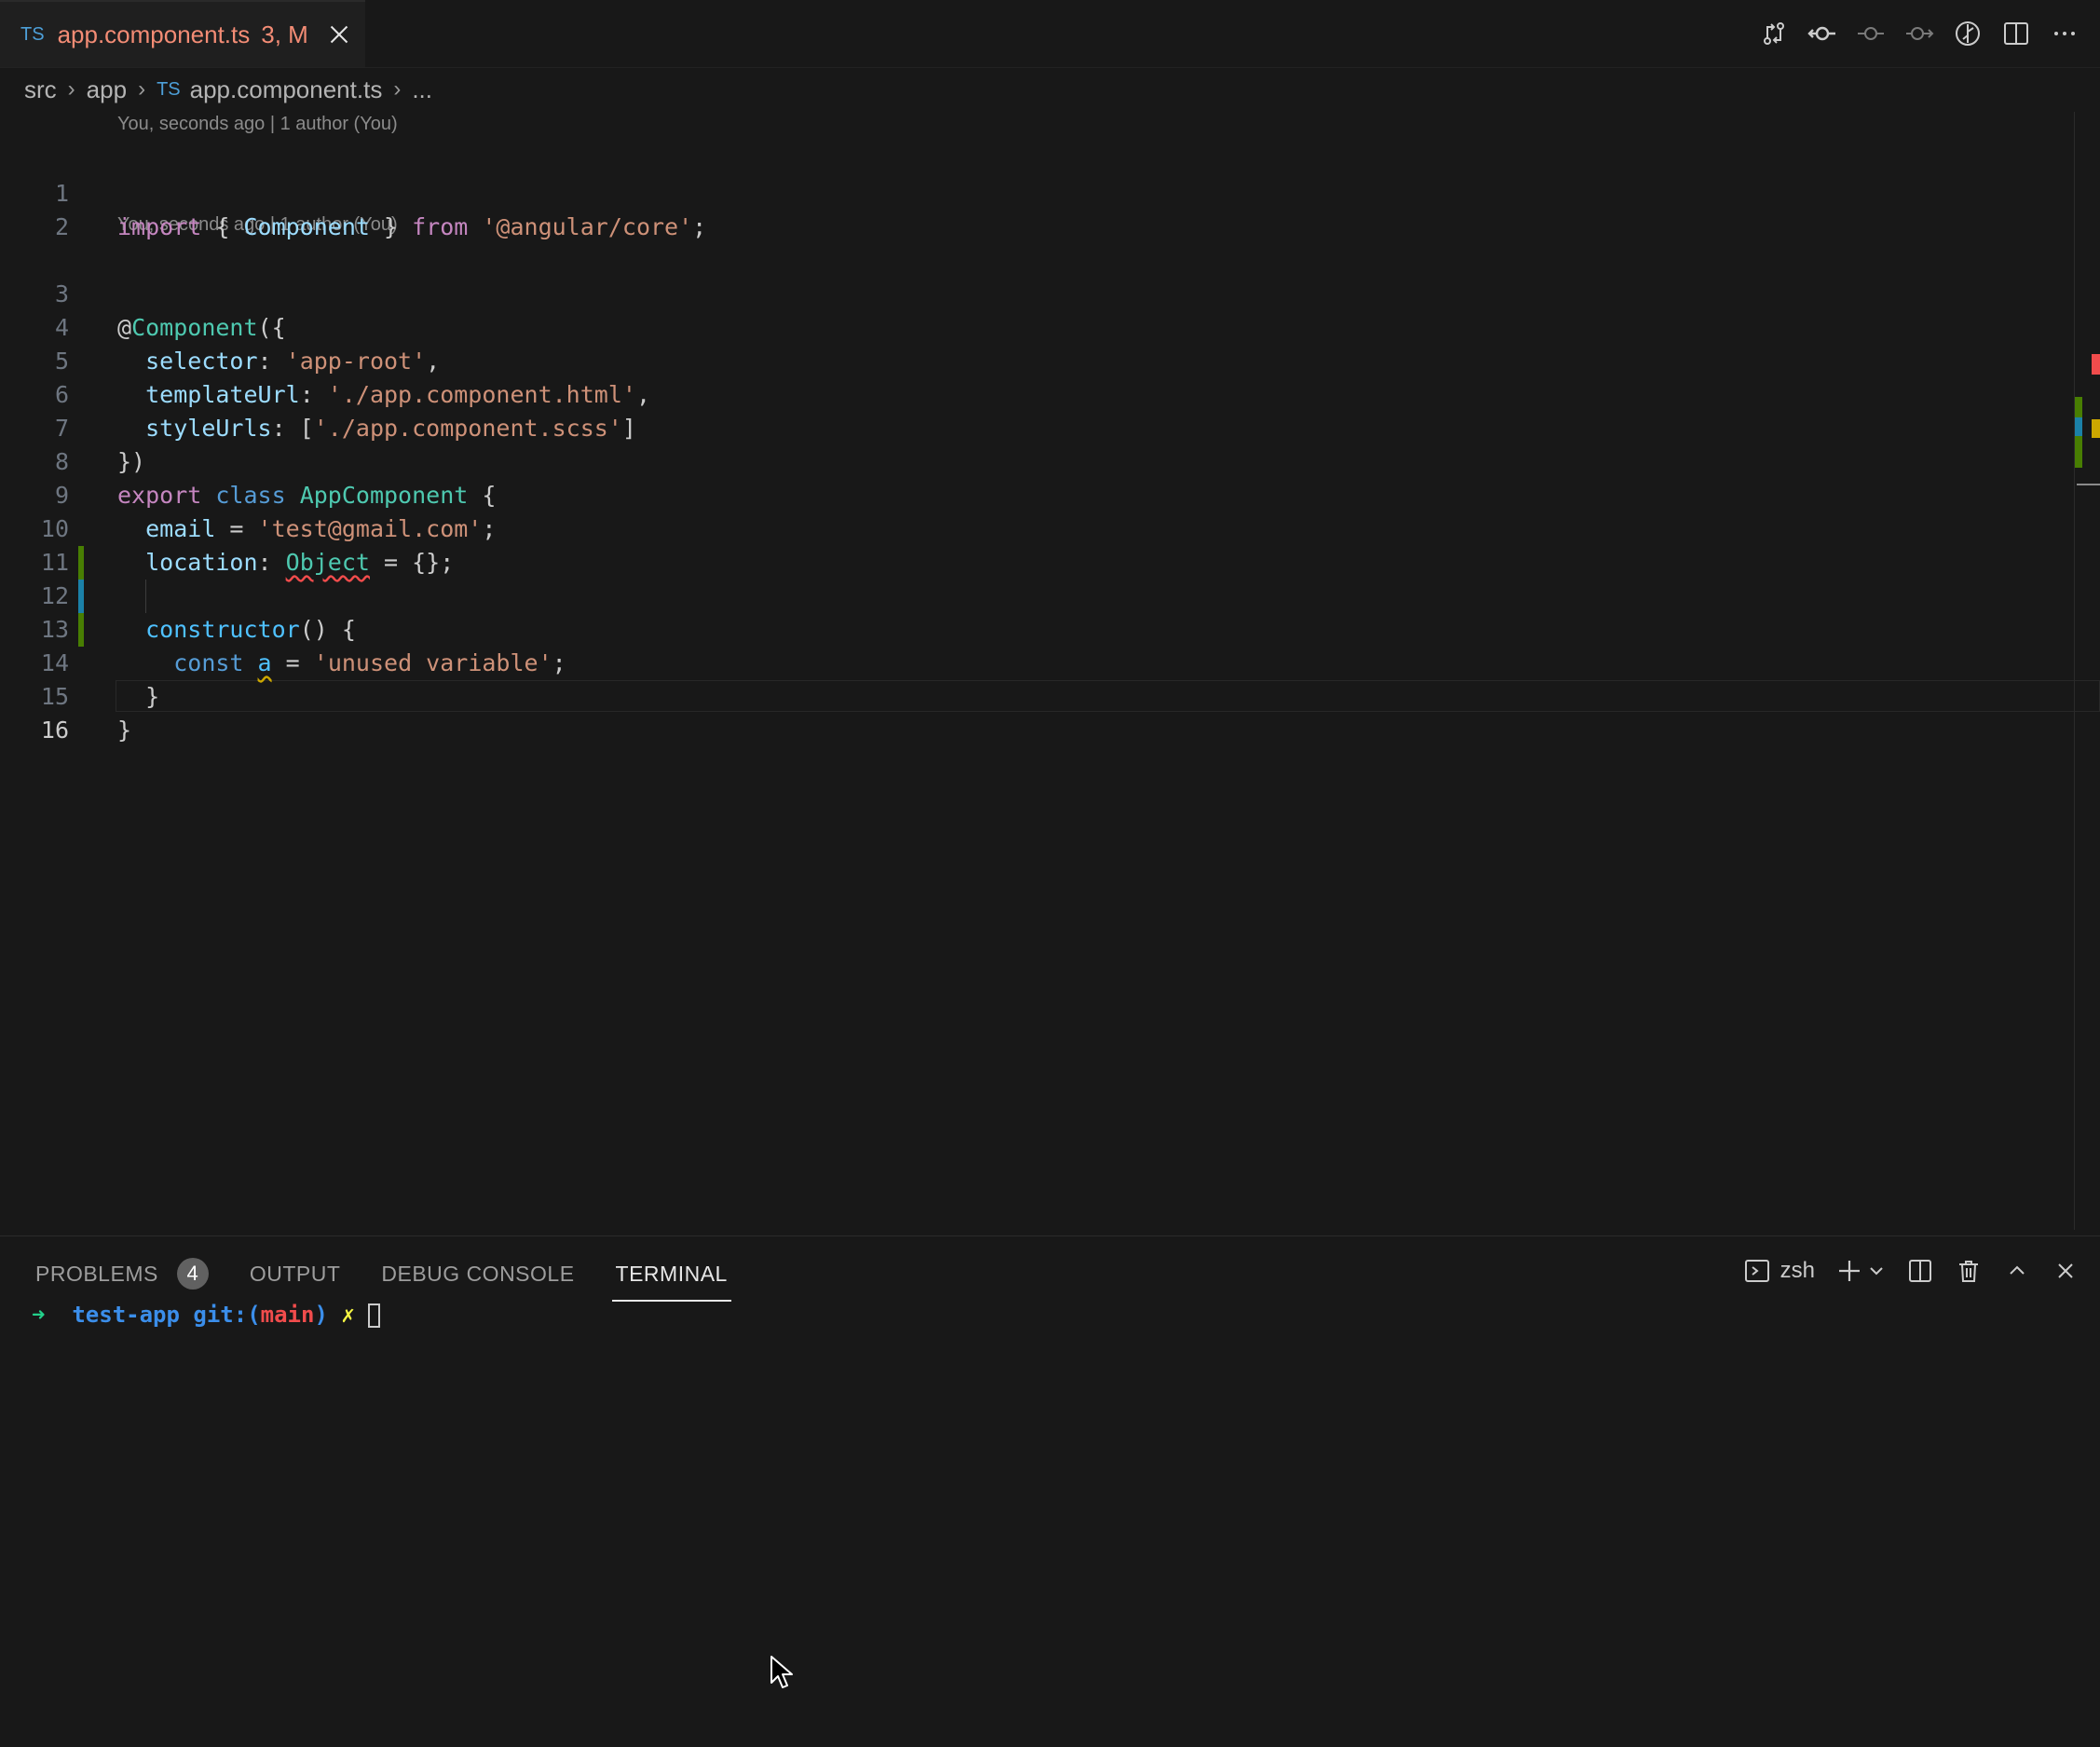  I want to click on tab-problems: PROBLEMS 4, so click(122, 1273).